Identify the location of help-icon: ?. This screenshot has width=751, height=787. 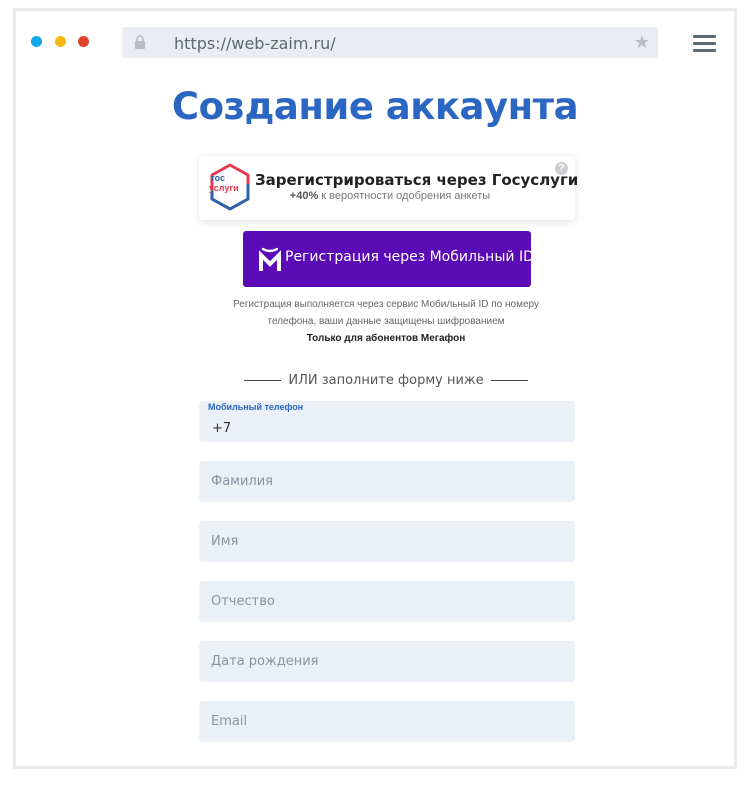
(561, 168).